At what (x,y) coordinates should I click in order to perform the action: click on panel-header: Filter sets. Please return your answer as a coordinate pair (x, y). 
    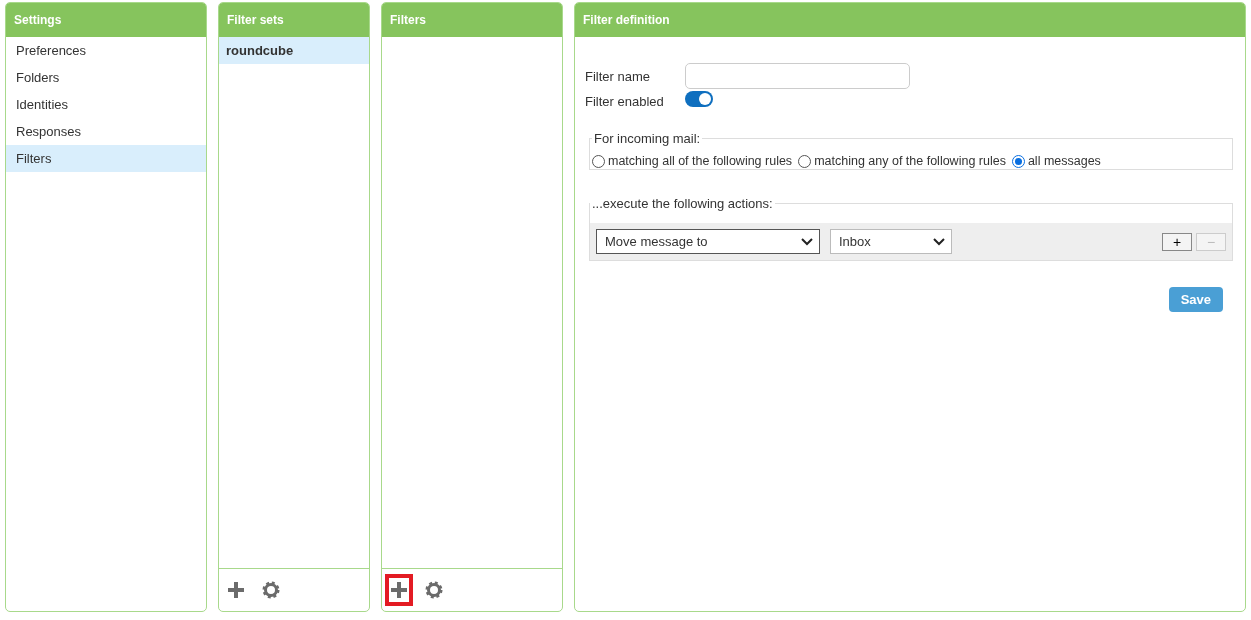
    Looking at the image, I should click on (294, 20).